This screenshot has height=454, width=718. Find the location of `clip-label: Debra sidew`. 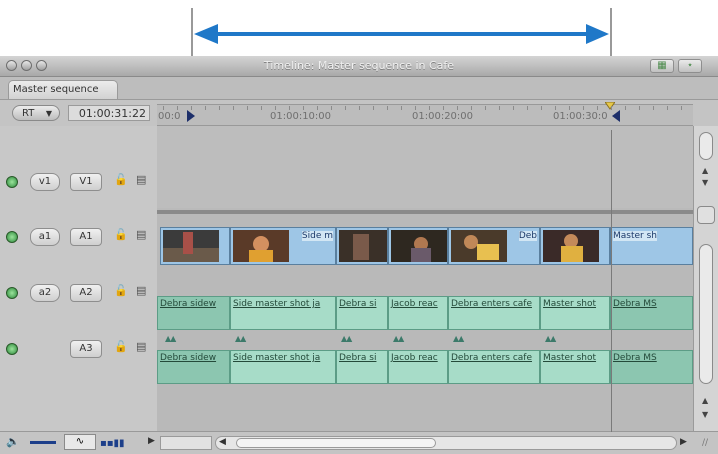

clip-label: Debra sidew is located at coordinates (188, 304).